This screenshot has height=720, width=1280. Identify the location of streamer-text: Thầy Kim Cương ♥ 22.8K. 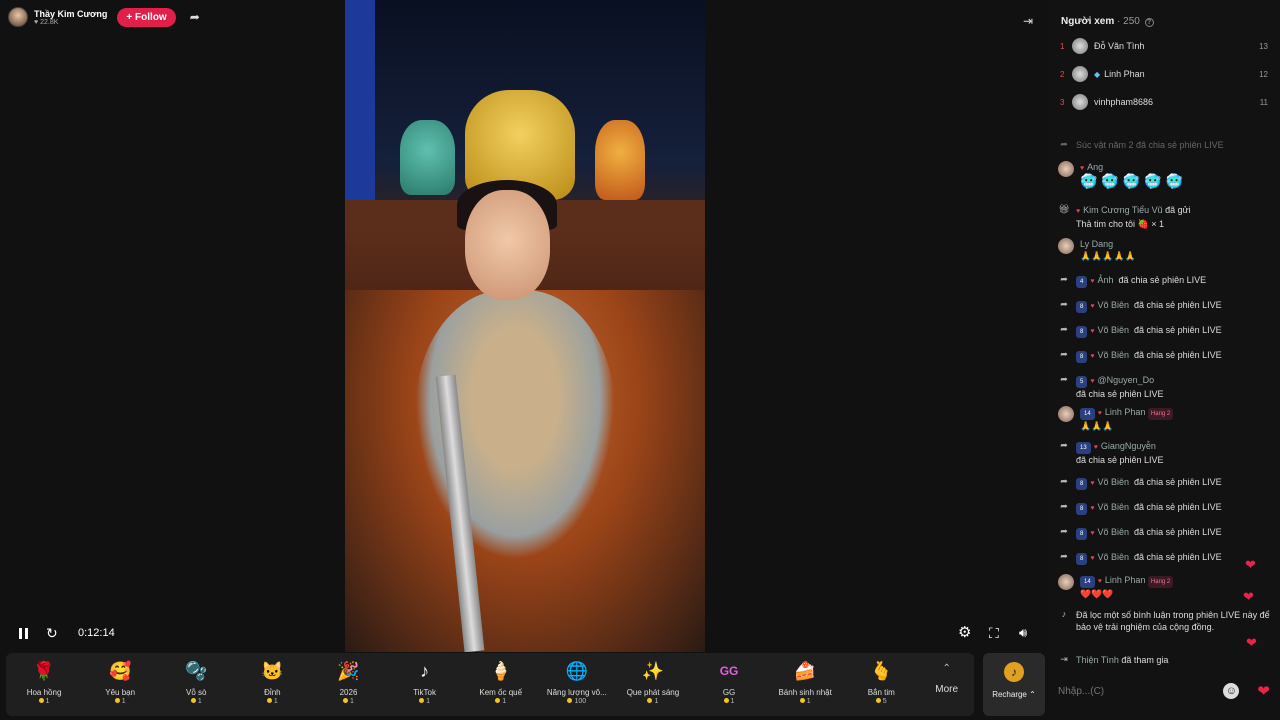
(70, 17).